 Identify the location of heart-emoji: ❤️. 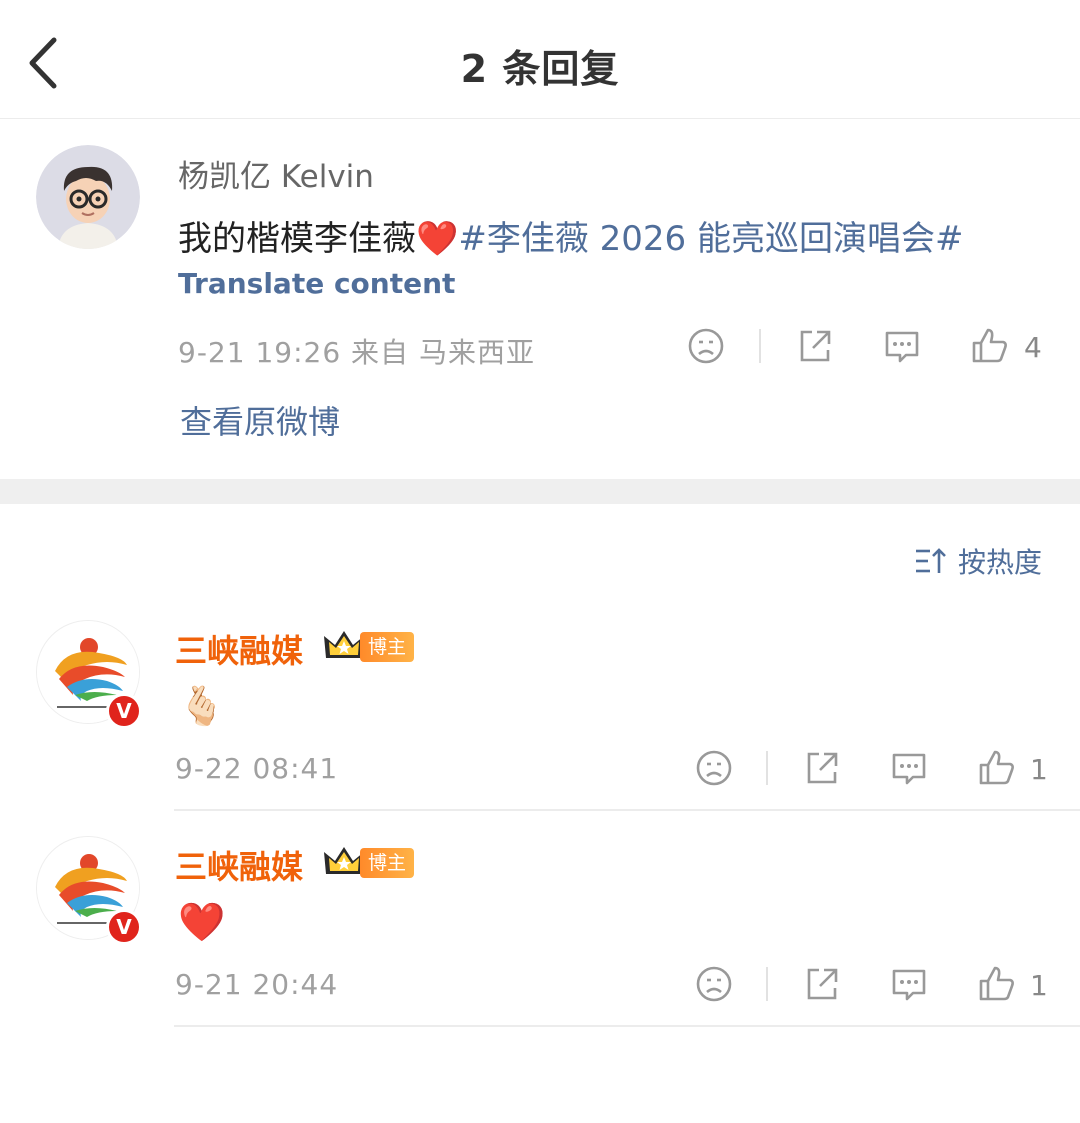
(437, 239).